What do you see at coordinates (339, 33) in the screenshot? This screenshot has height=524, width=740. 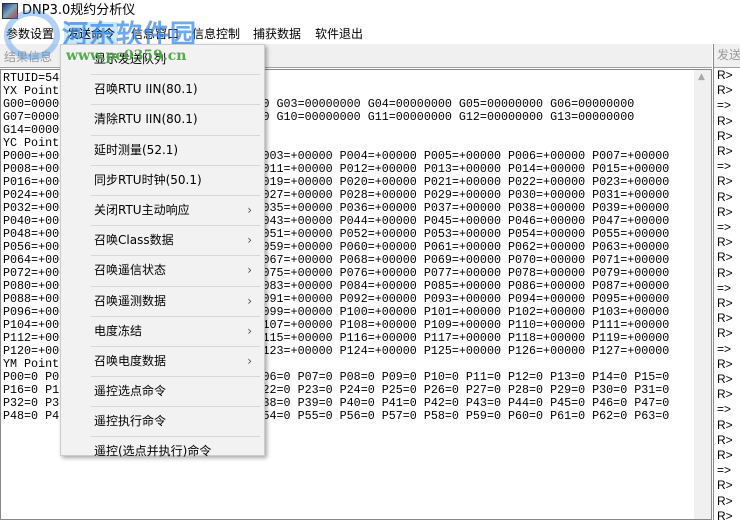 I see `menu-5: 软件退出` at bounding box center [339, 33].